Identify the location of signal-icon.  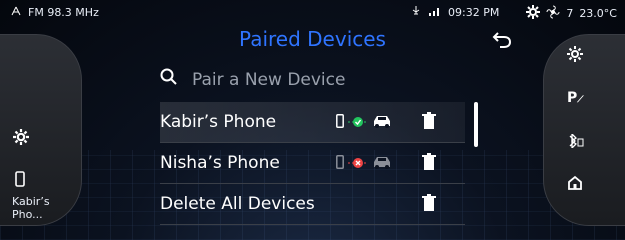
(435, 12).